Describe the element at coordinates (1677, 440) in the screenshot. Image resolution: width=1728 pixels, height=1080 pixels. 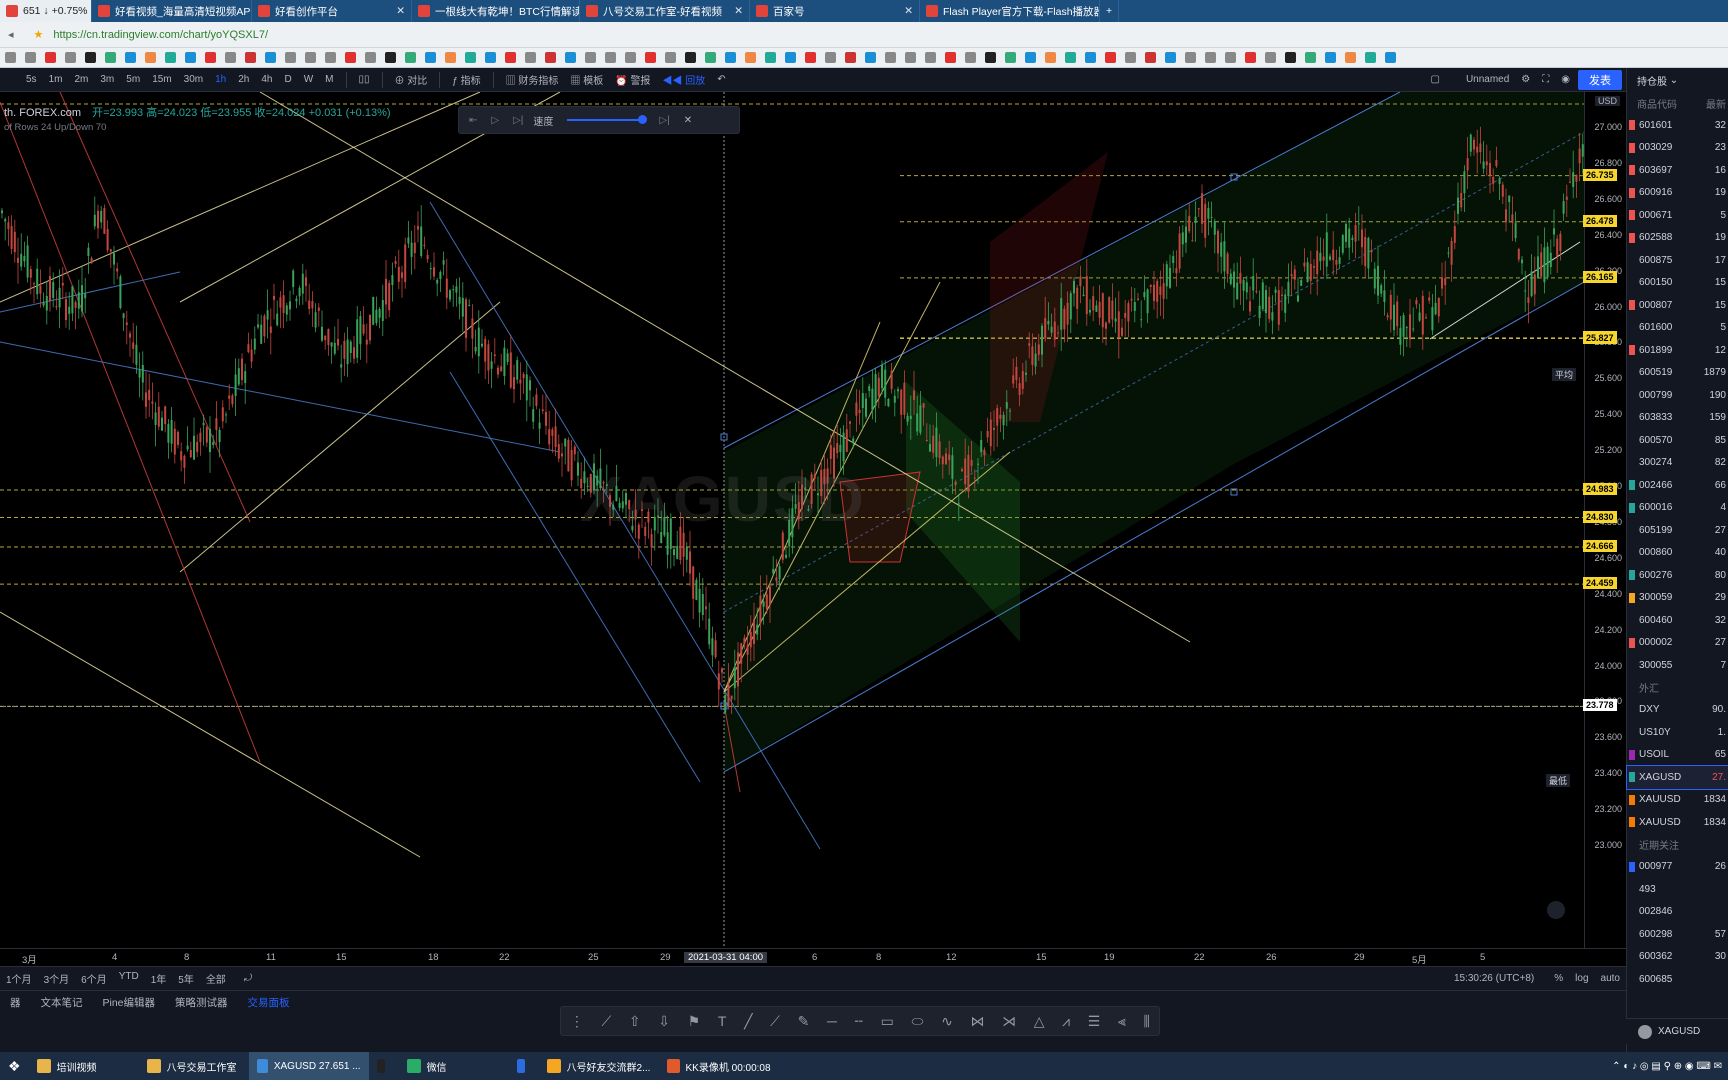
I see `watchlist-row: 600570 85` at that location.